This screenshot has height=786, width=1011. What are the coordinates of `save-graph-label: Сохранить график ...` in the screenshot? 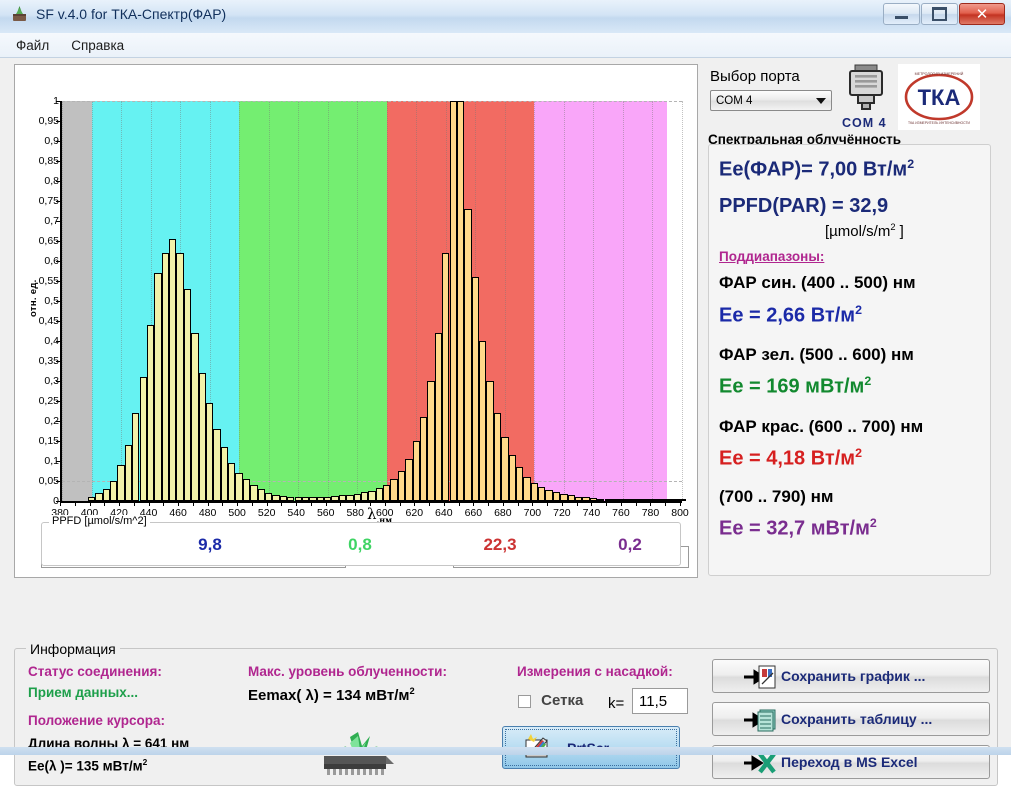 It's located at (853, 676).